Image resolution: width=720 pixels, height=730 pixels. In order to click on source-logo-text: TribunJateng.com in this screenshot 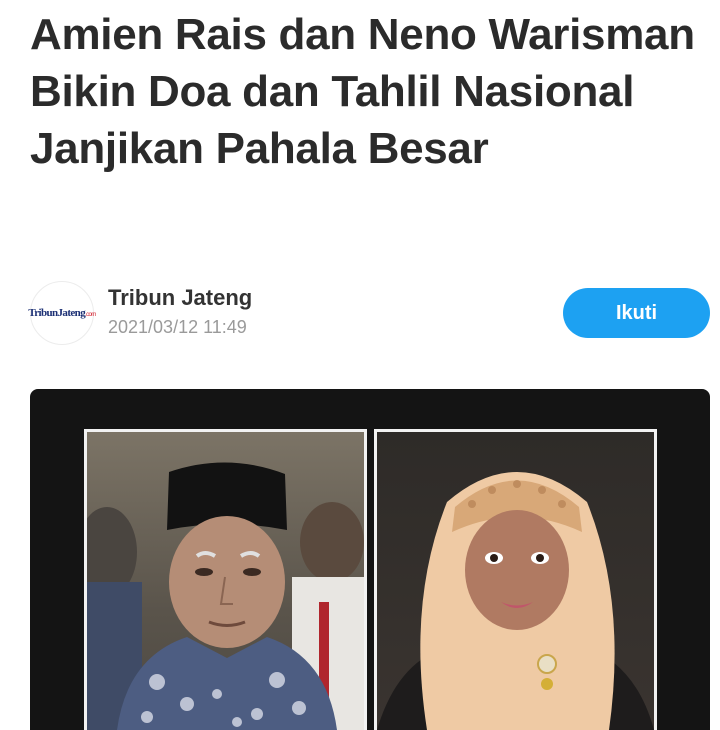, I will do `click(62, 313)`.